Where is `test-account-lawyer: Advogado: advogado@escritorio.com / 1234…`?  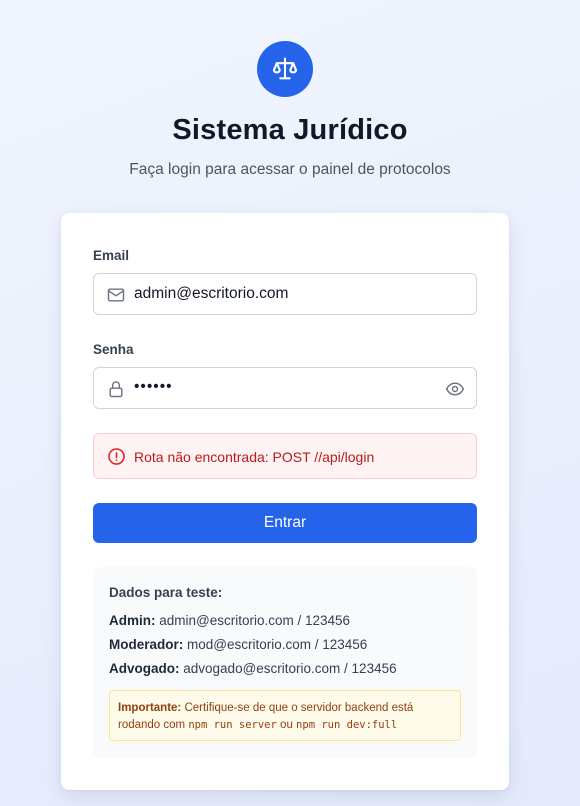
test-account-lawyer: Advogado: advogado@escritorio.com / 1234… is located at coordinates (253, 668).